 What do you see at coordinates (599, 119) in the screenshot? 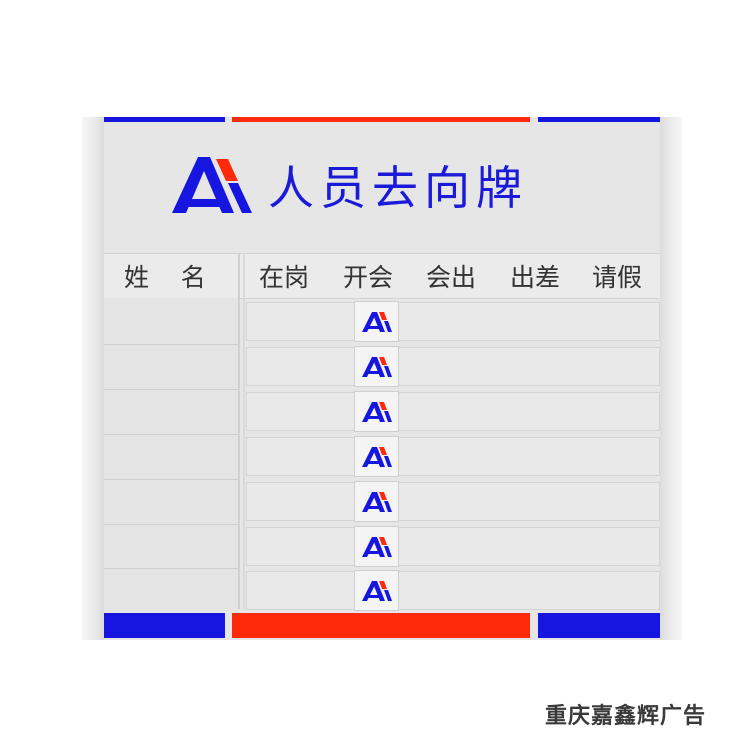
I see `top-stripe-blue-right` at bounding box center [599, 119].